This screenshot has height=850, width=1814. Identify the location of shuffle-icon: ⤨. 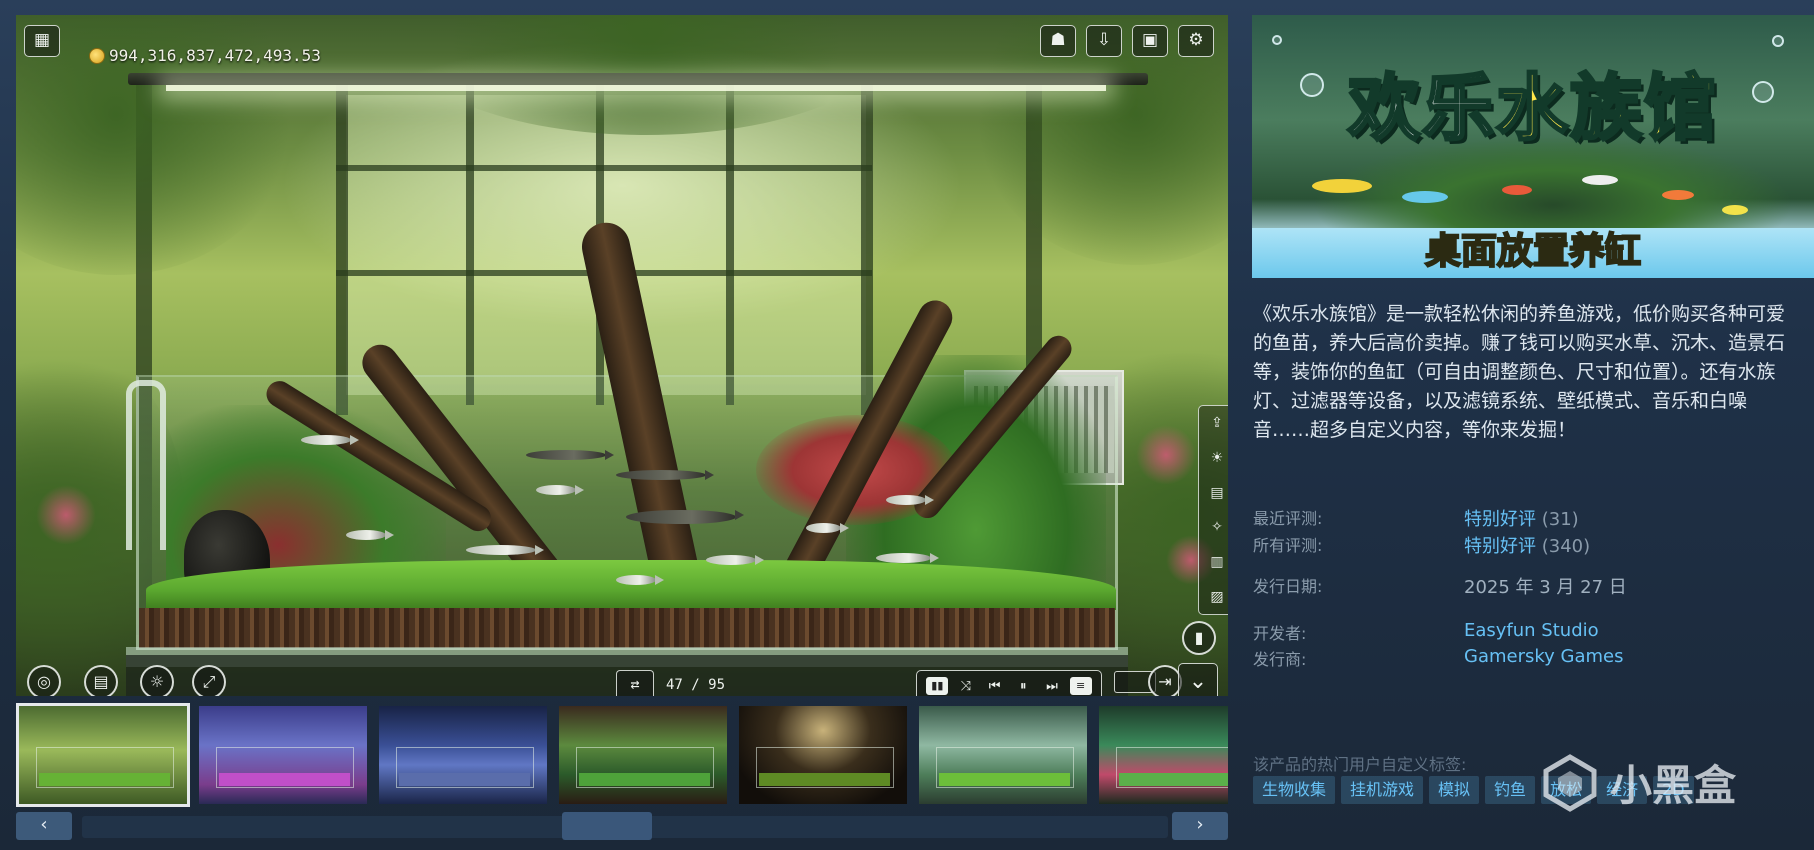
(966, 686).